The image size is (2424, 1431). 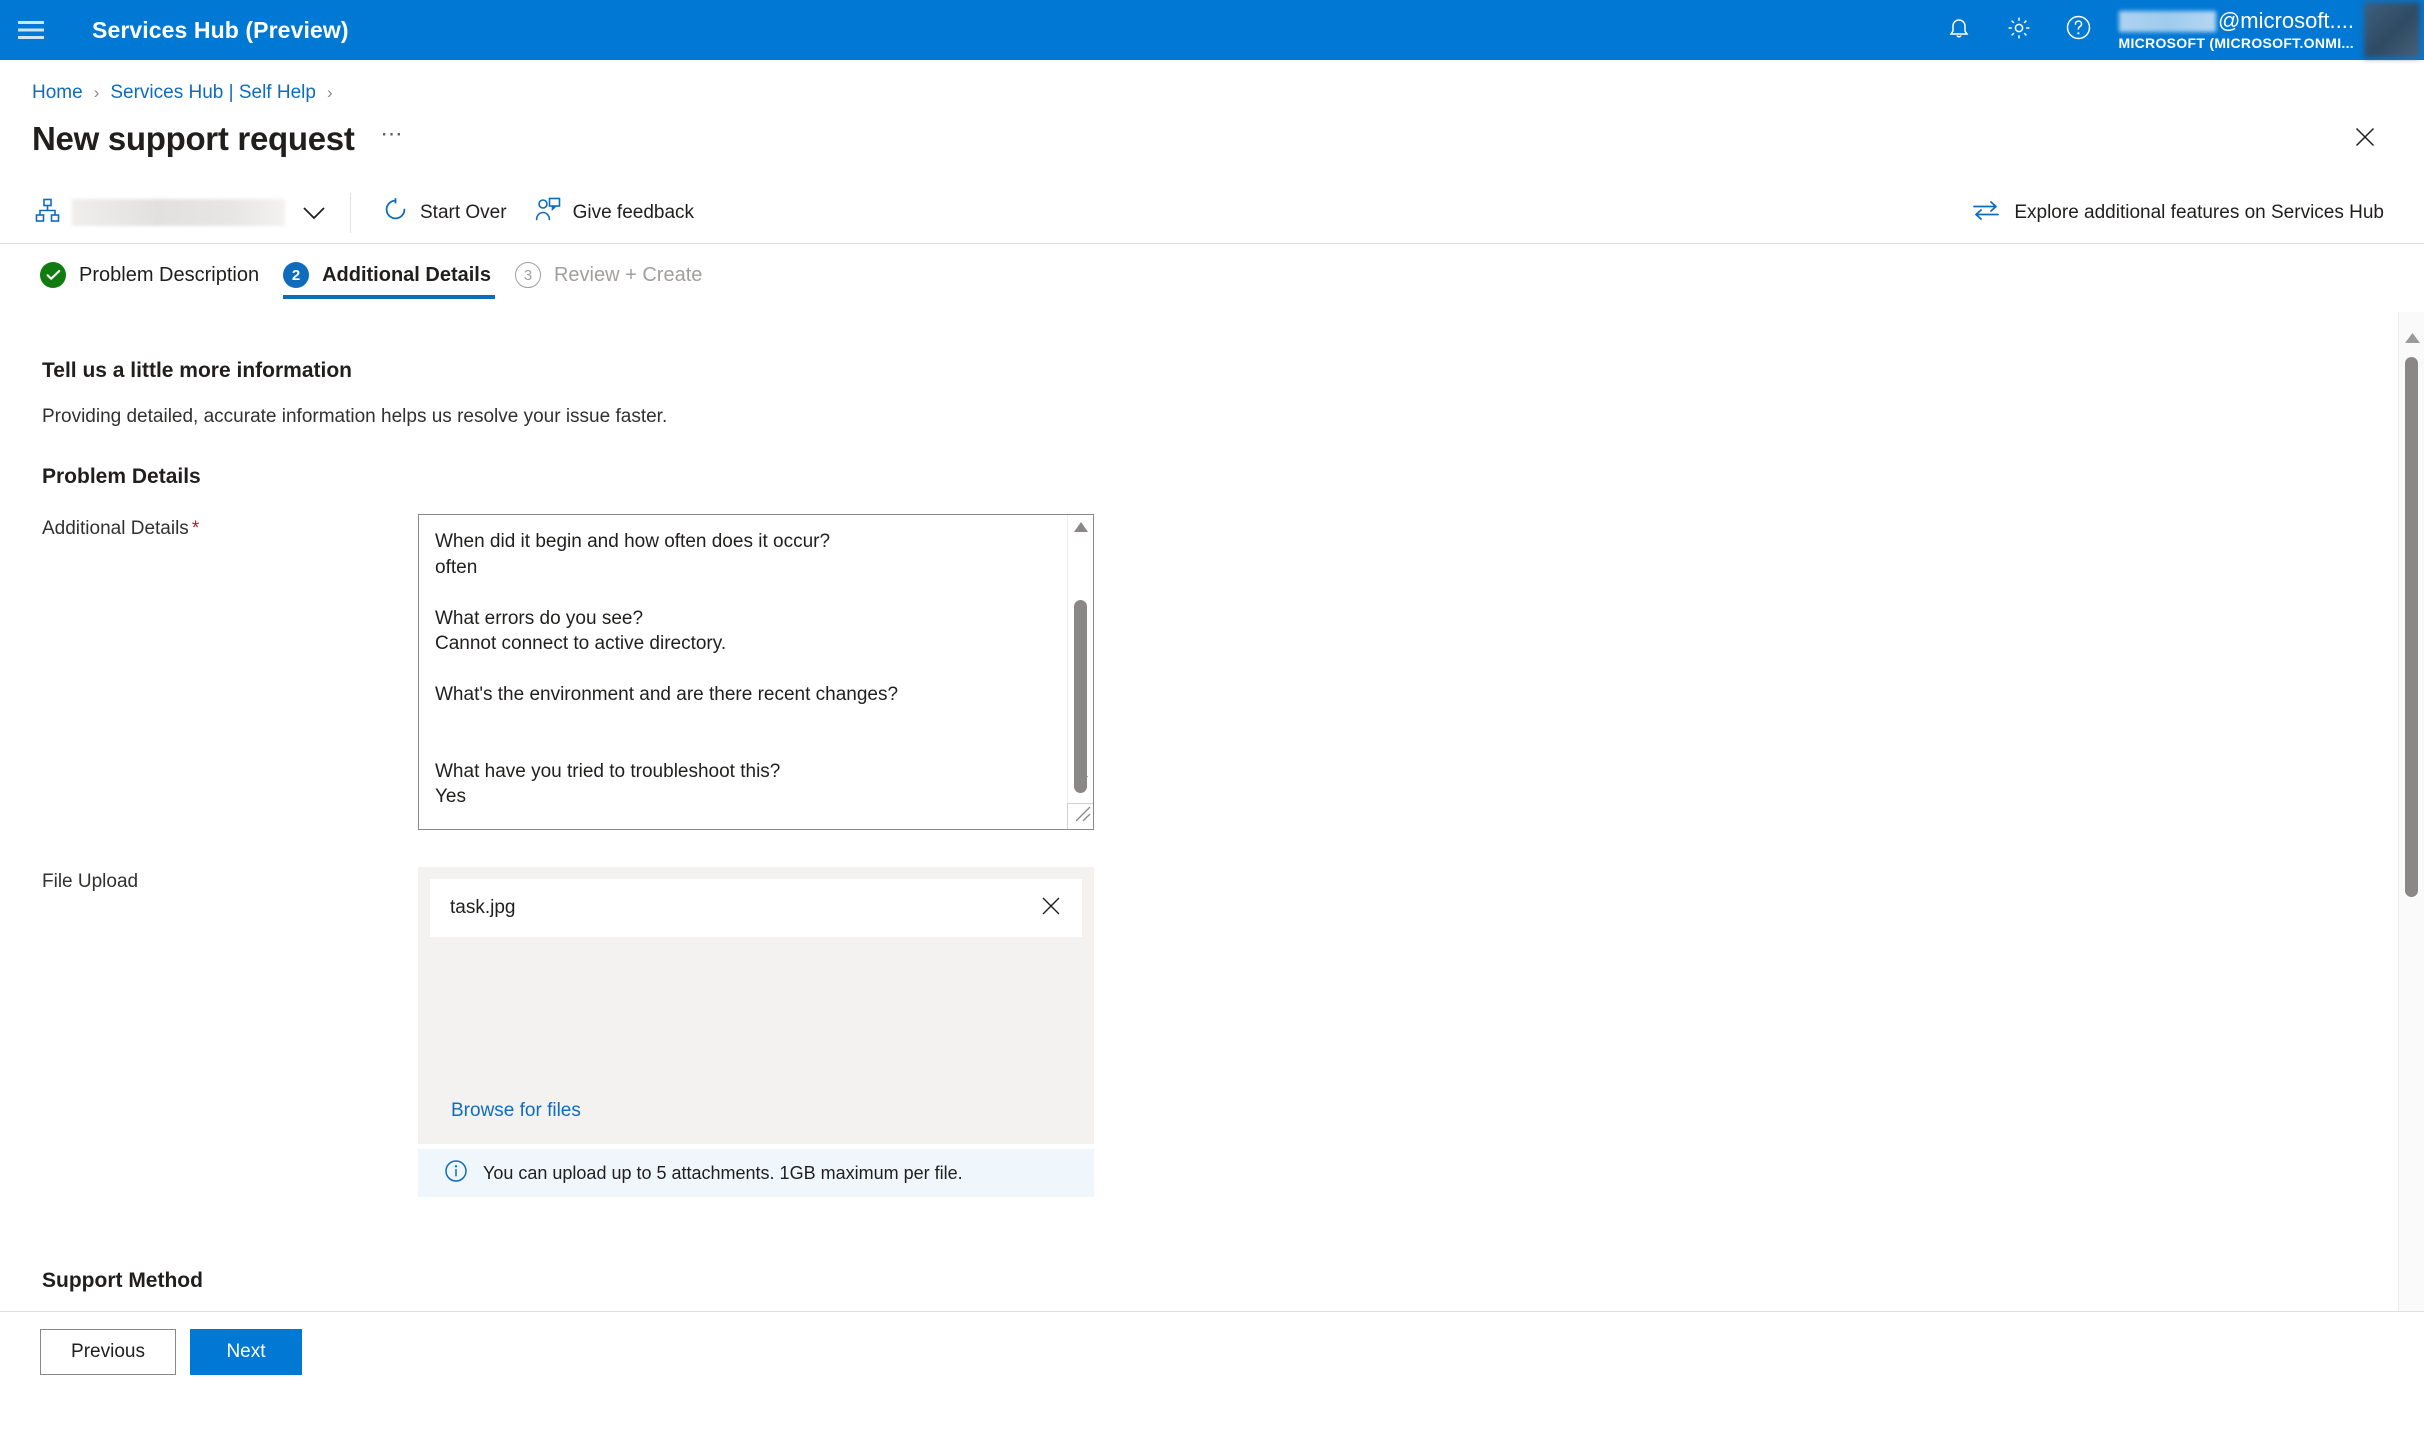 What do you see at coordinates (246, 1352) in the screenshot?
I see `next-button: Next` at bounding box center [246, 1352].